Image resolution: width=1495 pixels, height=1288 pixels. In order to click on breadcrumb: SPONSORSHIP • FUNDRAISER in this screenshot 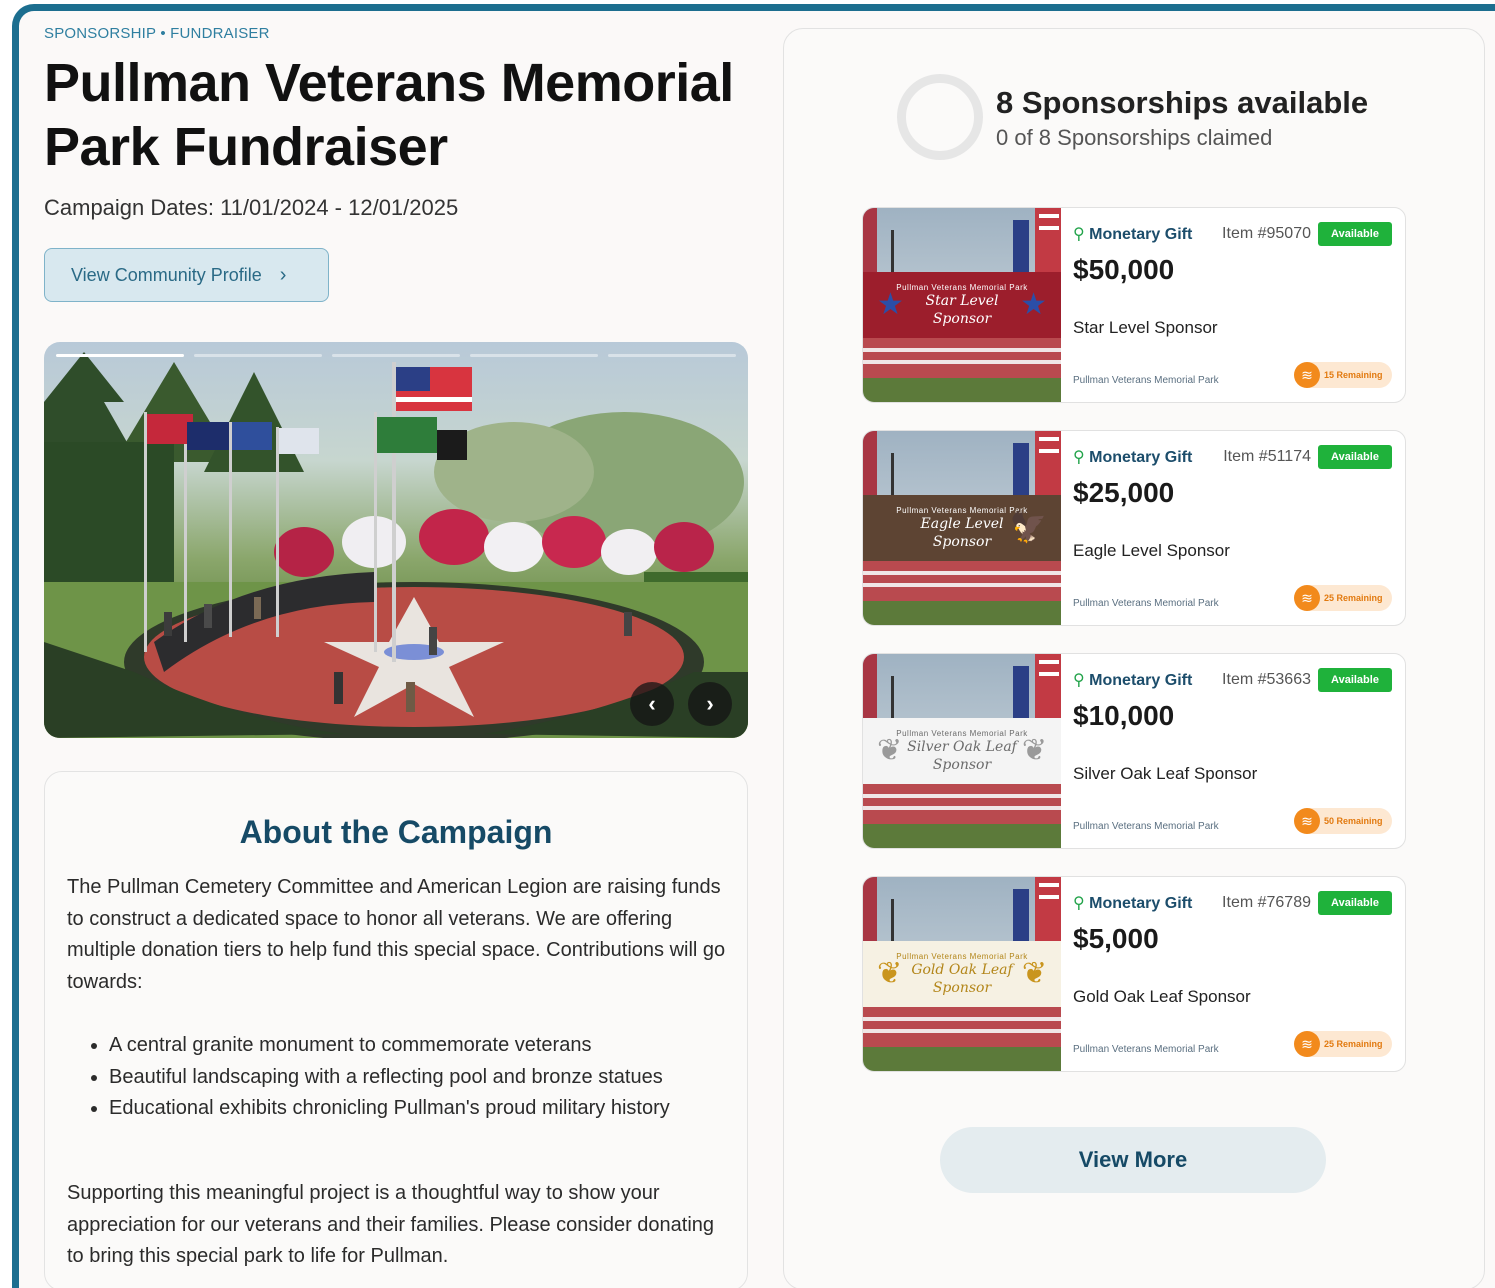, I will do `click(157, 33)`.